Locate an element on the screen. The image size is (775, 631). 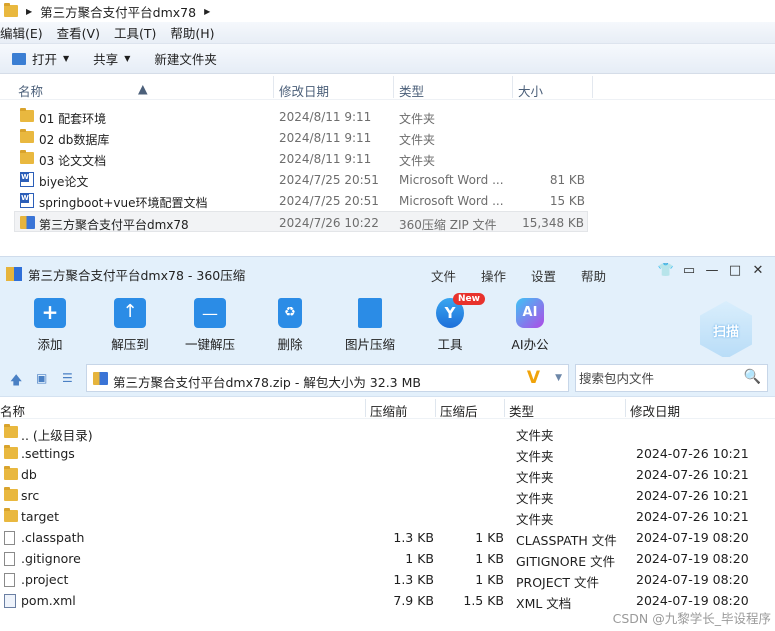
archive-column-header: 名称 压缩前 压缩后 类型 修改日期 is located at coordinates (387, 408).